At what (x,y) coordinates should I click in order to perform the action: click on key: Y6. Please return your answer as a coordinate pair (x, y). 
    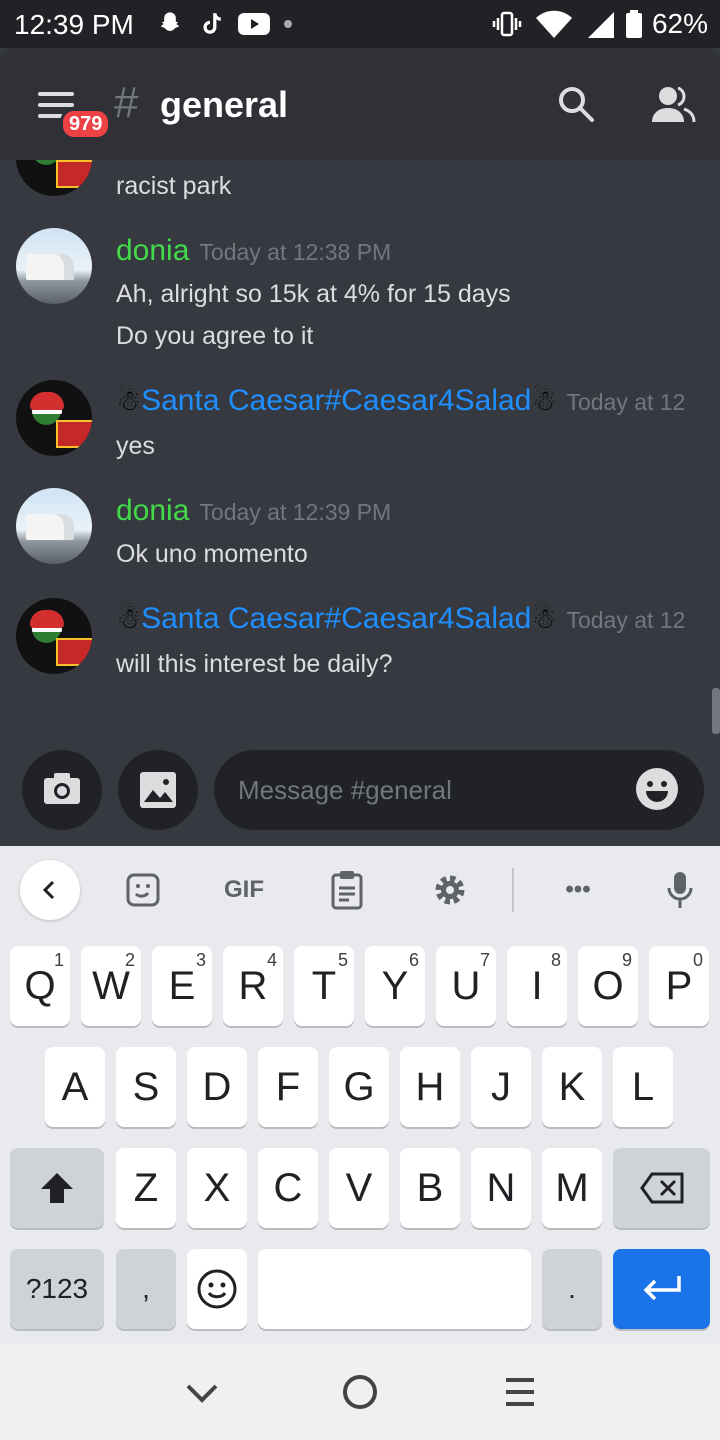
    Looking at the image, I should click on (395, 986).